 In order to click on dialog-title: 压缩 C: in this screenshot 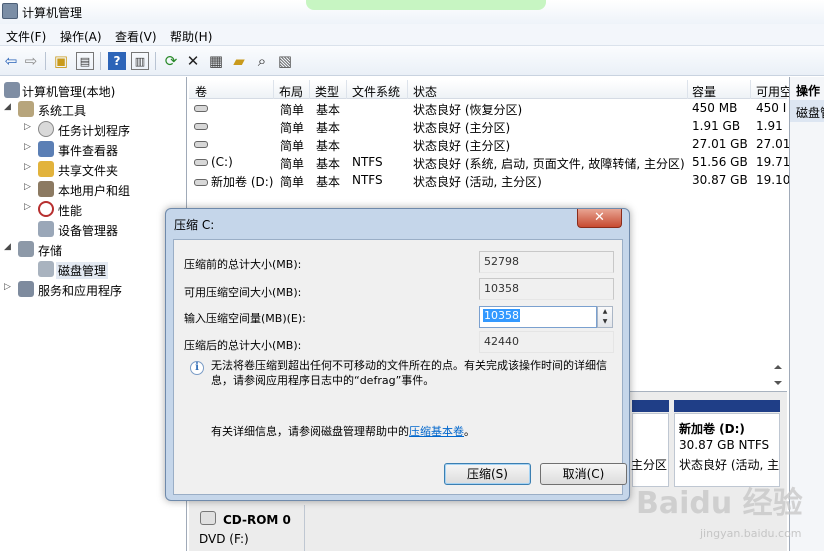, I will do `click(194, 225)`.